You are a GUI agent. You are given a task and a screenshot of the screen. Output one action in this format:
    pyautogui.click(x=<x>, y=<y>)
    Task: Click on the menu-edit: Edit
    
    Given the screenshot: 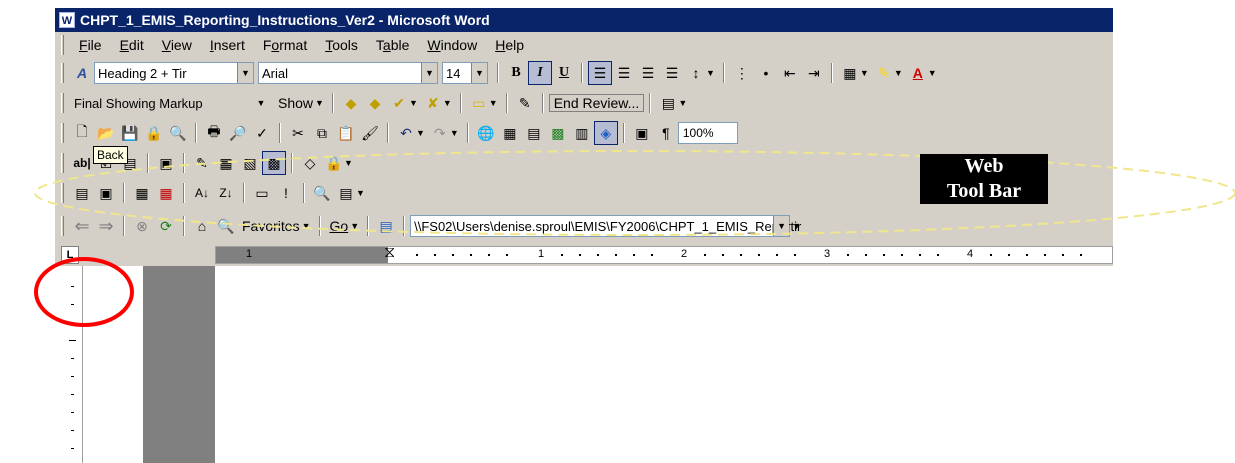 What is the action you would take?
    pyautogui.click(x=132, y=45)
    